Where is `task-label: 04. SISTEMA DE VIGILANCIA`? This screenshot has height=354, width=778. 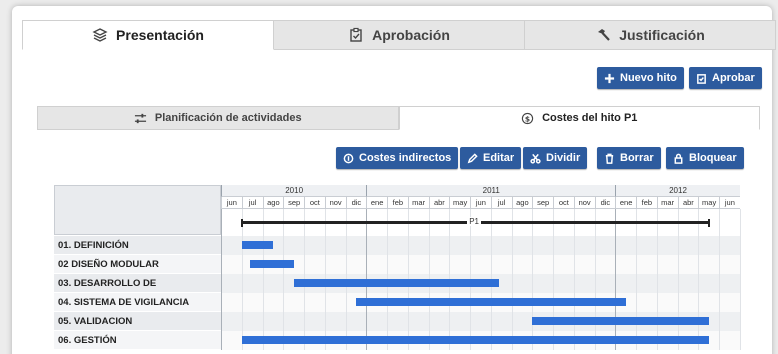
task-label: 04. SISTEMA DE VIGILANCIA is located at coordinates (137, 302).